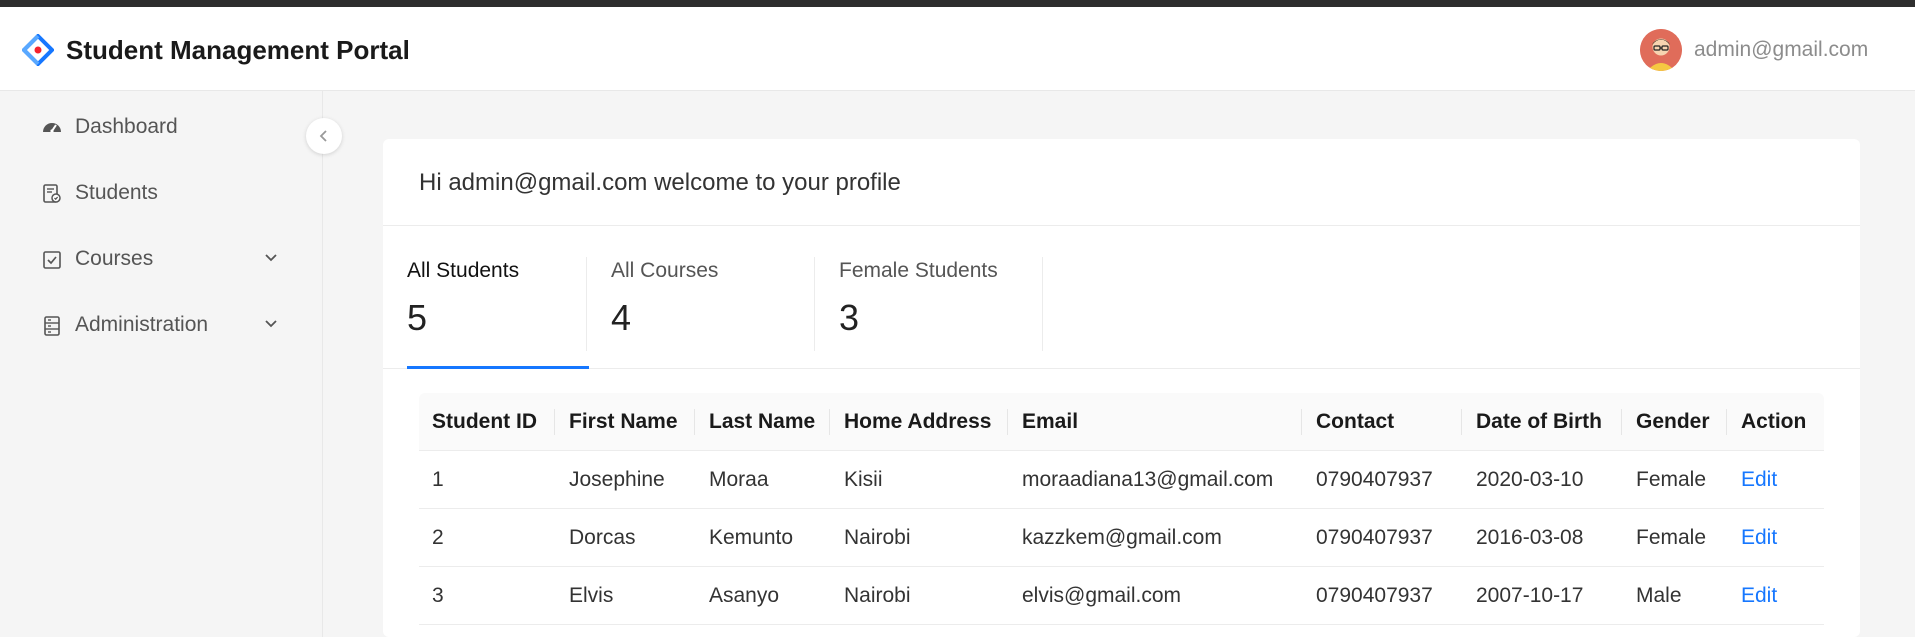  Describe the element at coordinates (438, 479) in the screenshot. I see `cell-student-id: 1` at that location.